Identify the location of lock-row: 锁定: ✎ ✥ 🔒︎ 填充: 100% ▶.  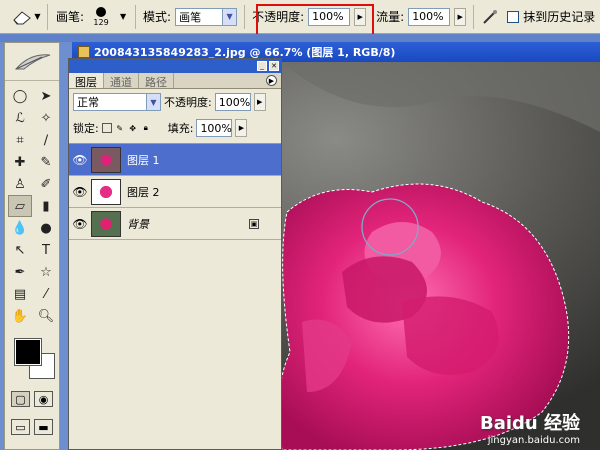
(175, 128).